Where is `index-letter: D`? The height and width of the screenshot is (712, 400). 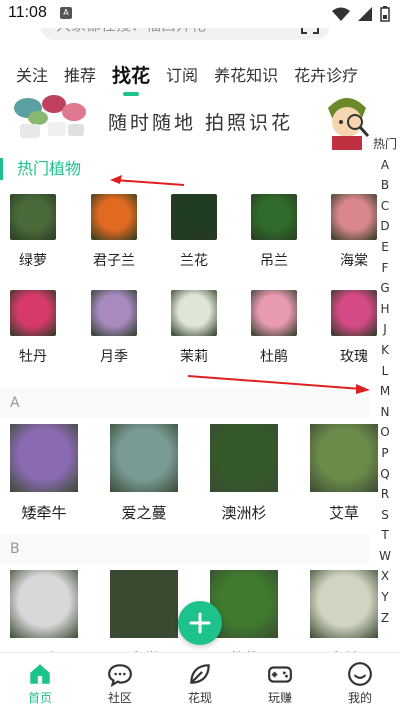 index-letter: D is located at coordinates (384, 226).